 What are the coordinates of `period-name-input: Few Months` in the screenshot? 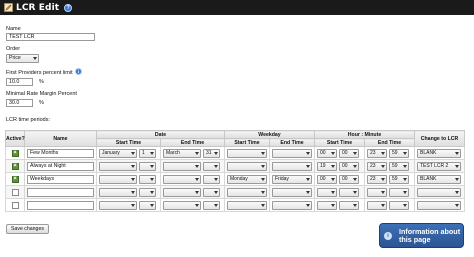 It's located at (60, 153).